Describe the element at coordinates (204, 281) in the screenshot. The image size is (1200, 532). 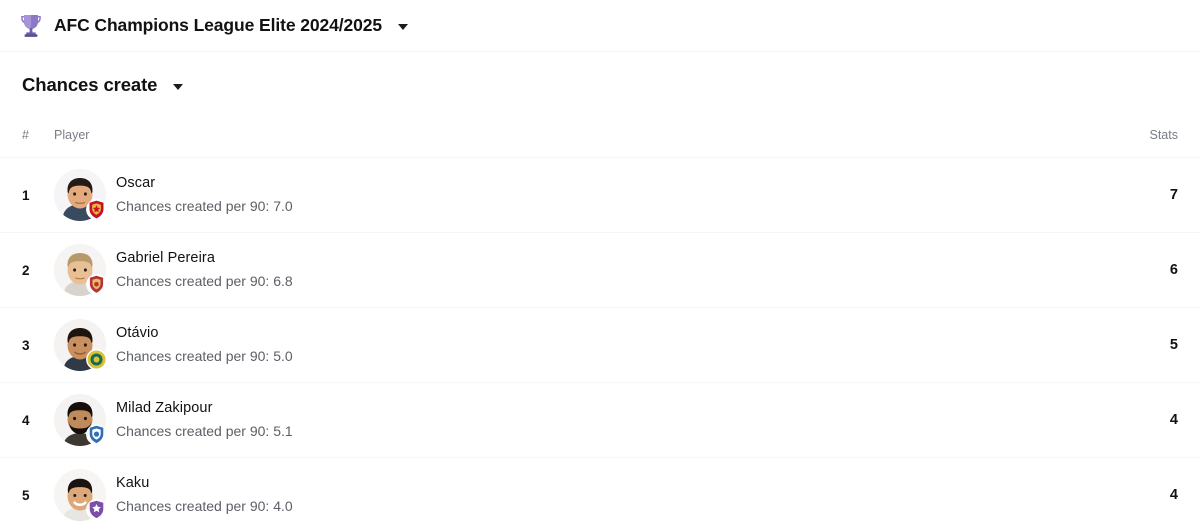
I see `player-stat-detail: Chances created per 90: 6.8` at that location.